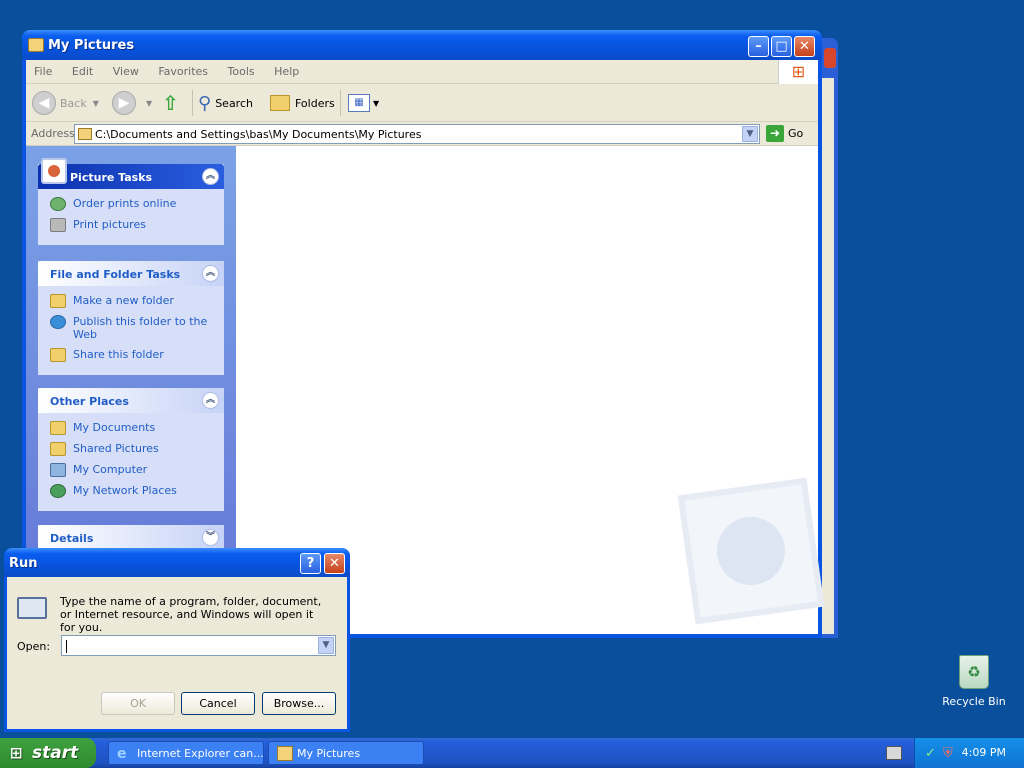  Describe the element at coordinates (781, 46) in the screenshot. I see `maximize-button: □` at that location.